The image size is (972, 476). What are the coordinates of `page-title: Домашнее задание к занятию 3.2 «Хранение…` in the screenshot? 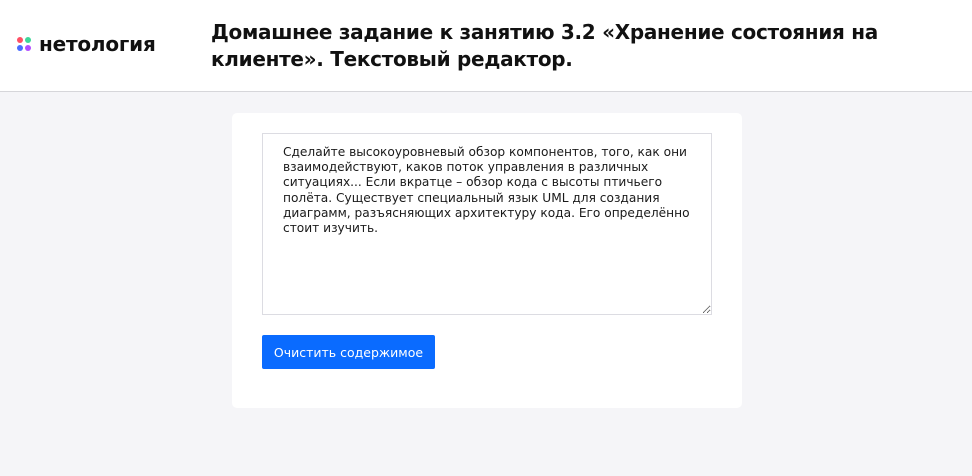 It's located at (544, 45).